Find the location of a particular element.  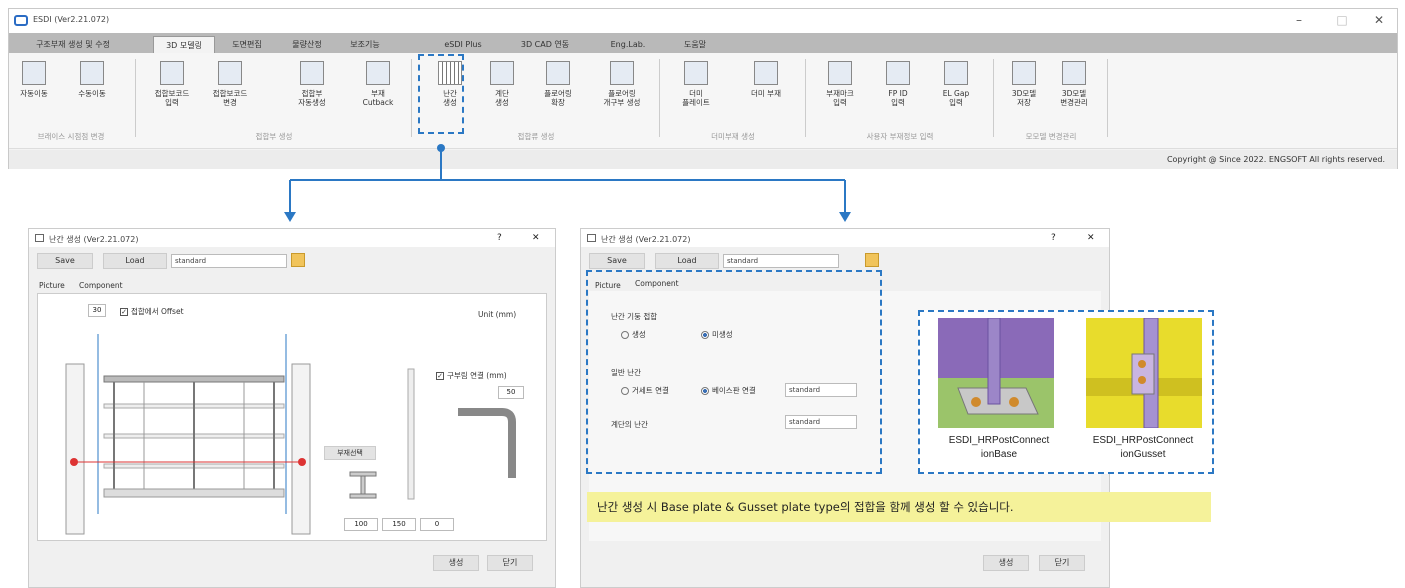

checkbox-icon: ✓ is located at coordinates (440, 376).